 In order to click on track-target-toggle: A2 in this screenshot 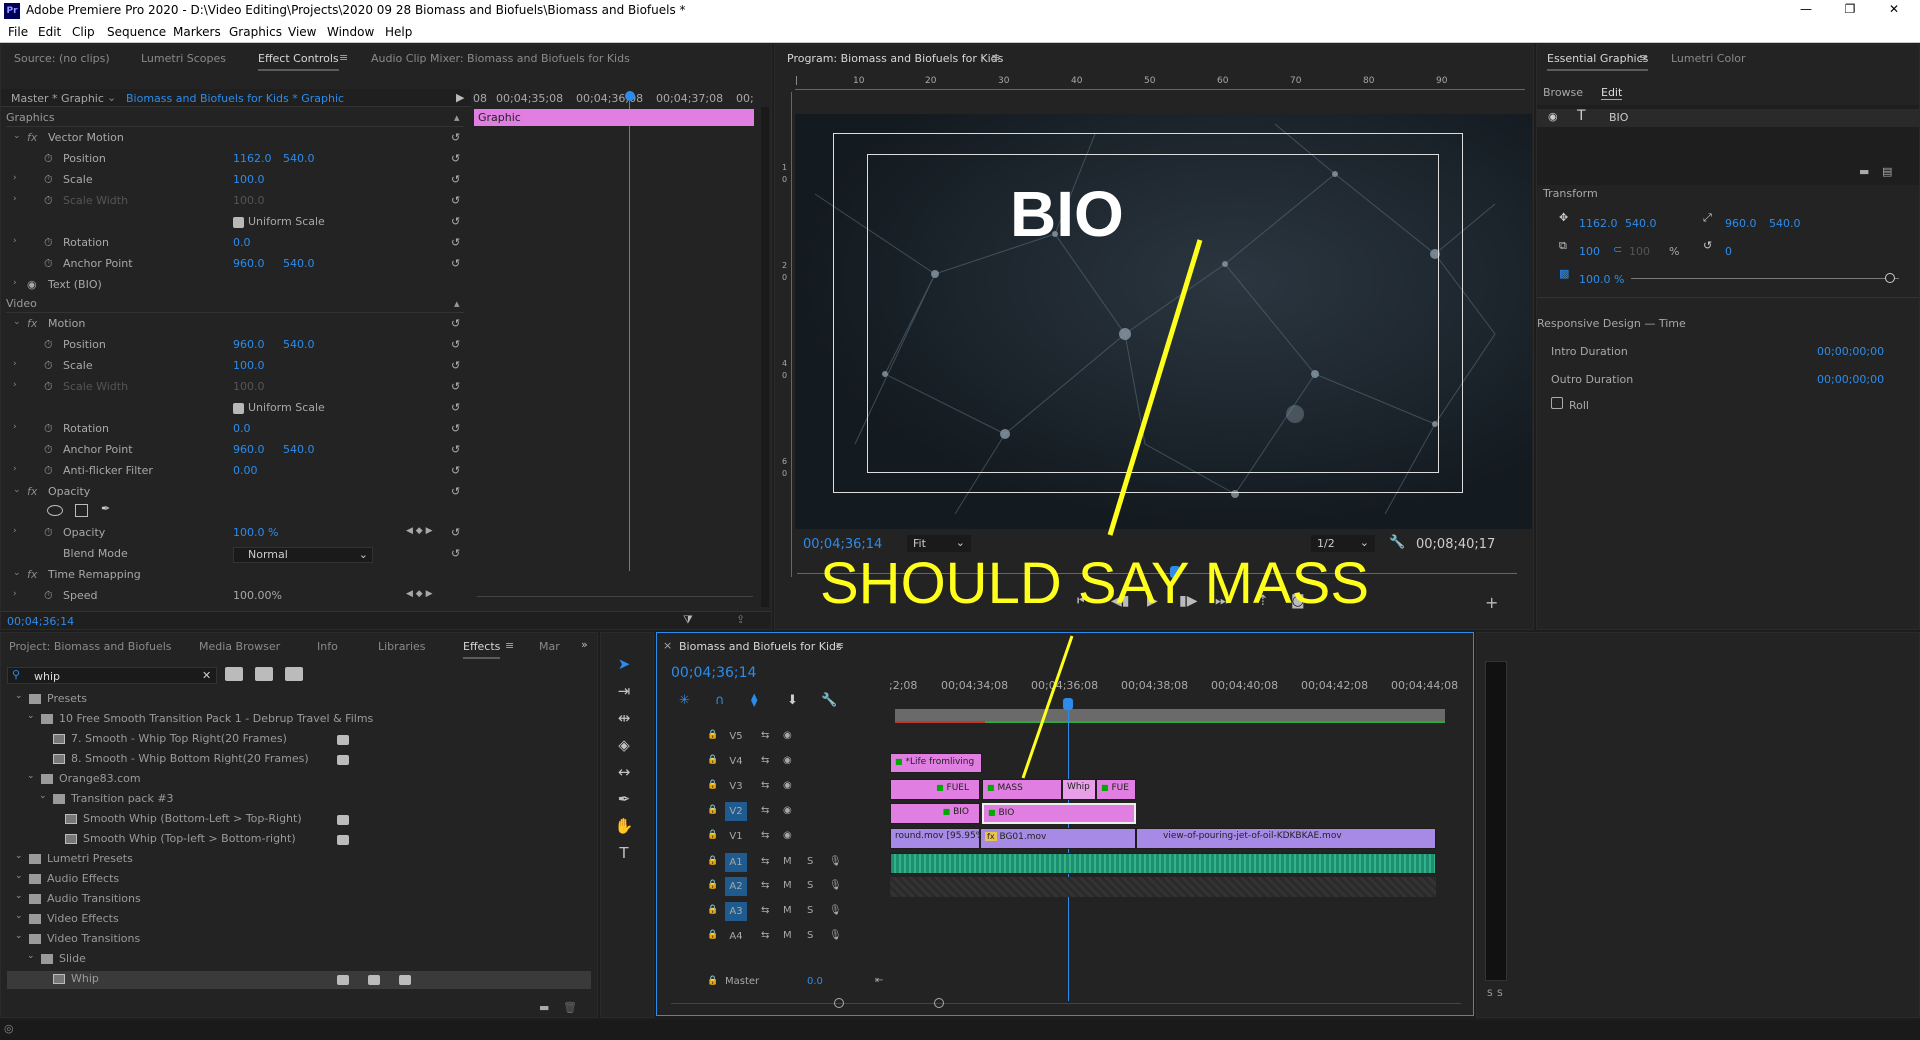, I will do `click(736, 886)`.